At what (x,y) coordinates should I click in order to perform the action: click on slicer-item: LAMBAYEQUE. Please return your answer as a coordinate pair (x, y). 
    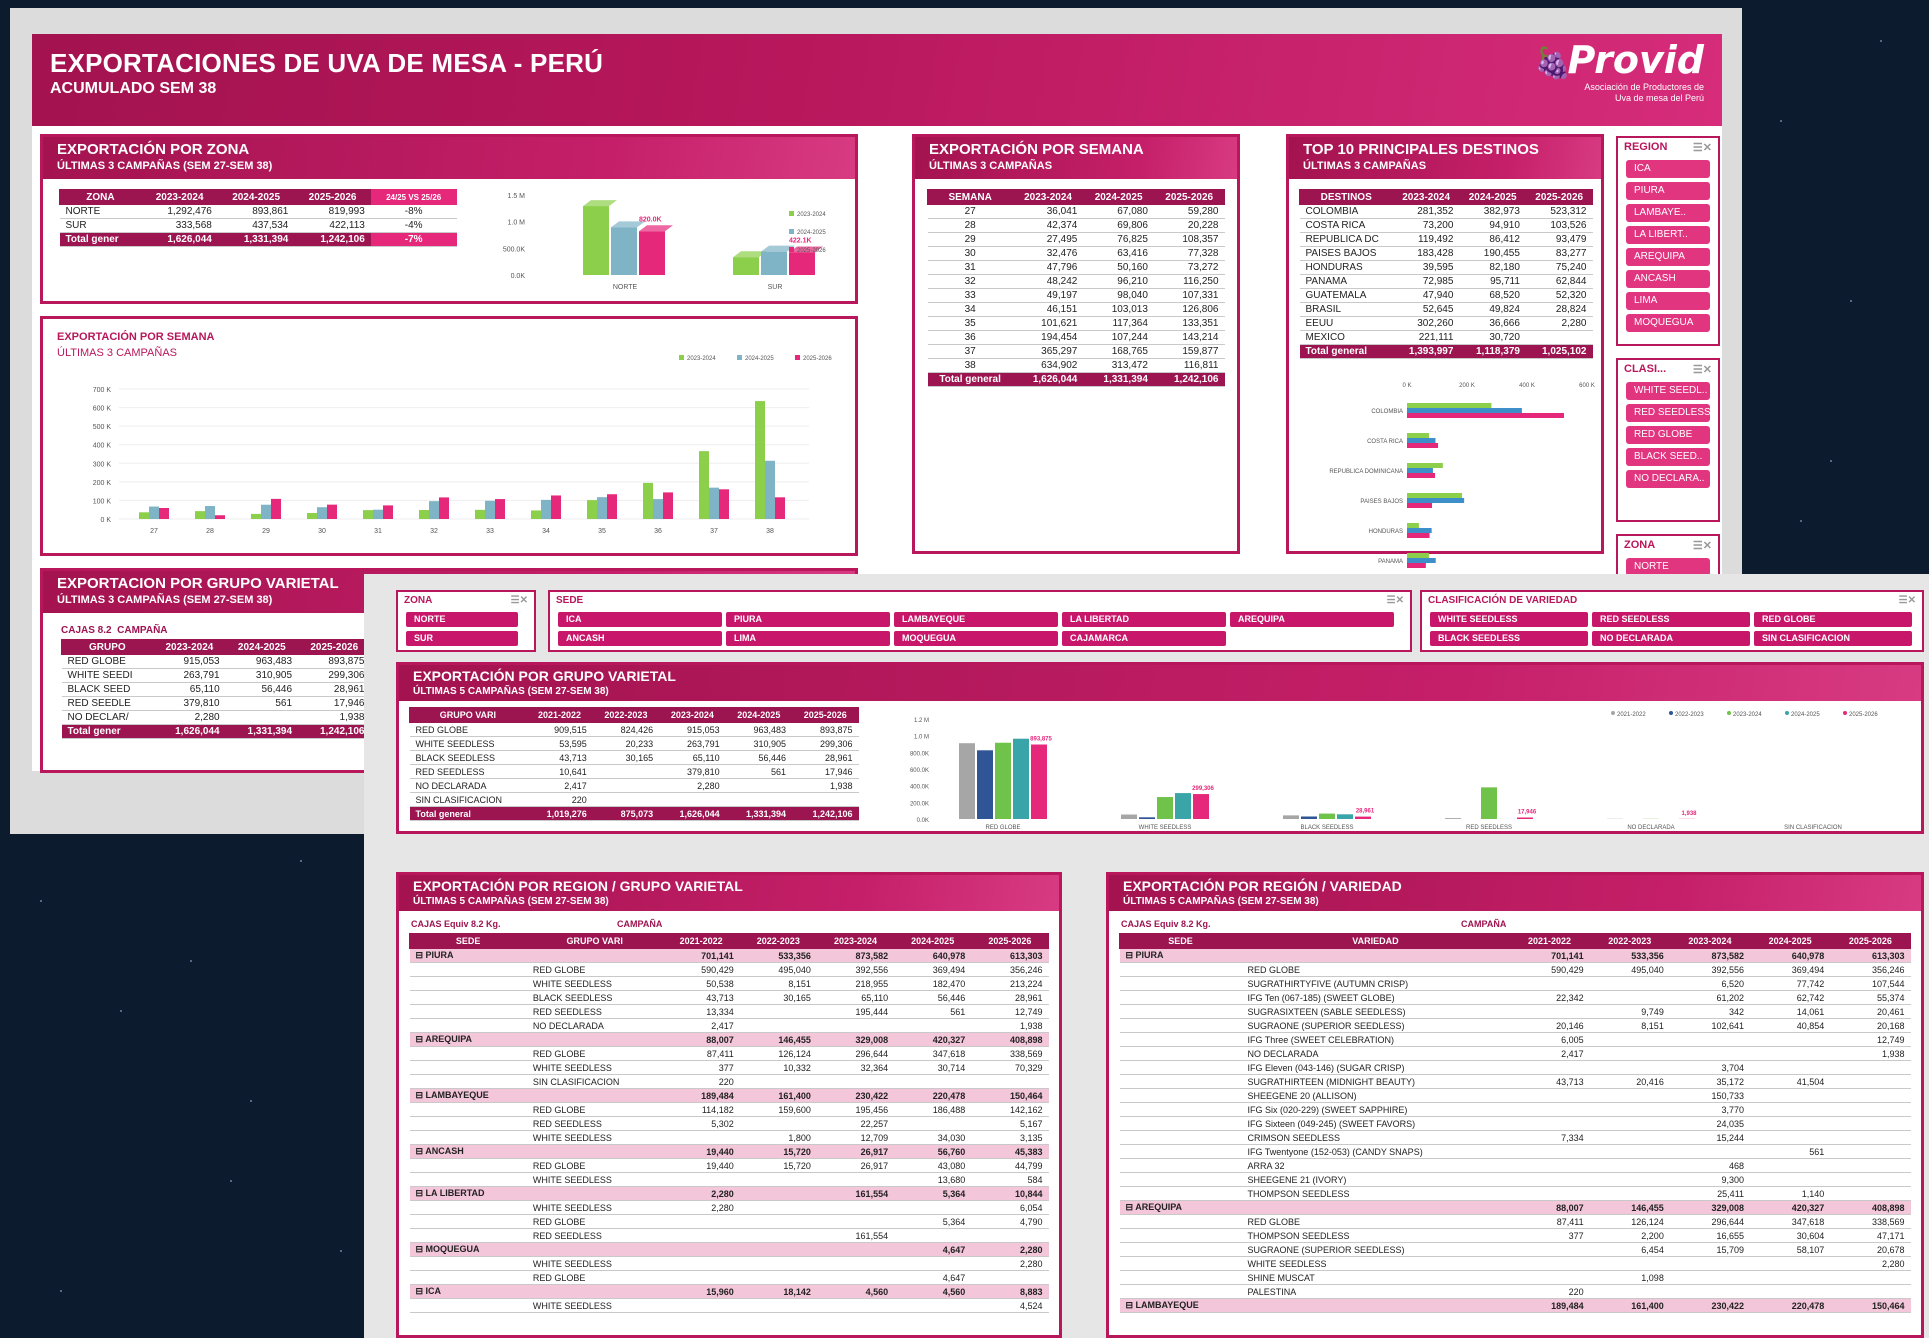
    Looking at the image, I should click on (976, 619).